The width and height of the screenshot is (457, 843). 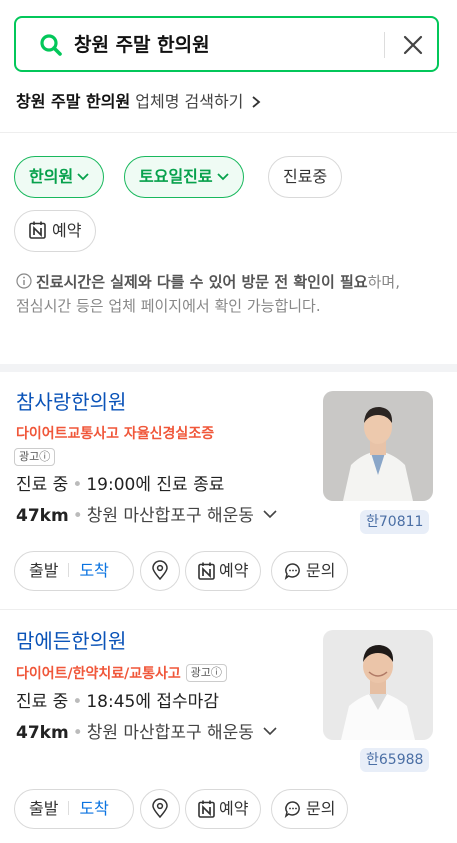 What do you see at coordinates (180, 485) in the screenshot?
I see `status-time-suffix: 에 진료 종료` at bounding box center [180, 485].